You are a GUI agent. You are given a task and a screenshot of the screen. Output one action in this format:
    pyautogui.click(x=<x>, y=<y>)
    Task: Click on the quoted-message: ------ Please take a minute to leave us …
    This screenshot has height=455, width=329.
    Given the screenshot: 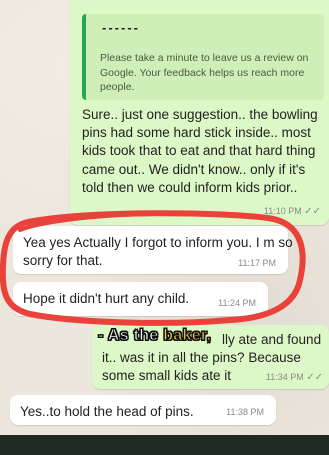 What is the action you would take?
    pyautogui.click(x=203, y=57)
    